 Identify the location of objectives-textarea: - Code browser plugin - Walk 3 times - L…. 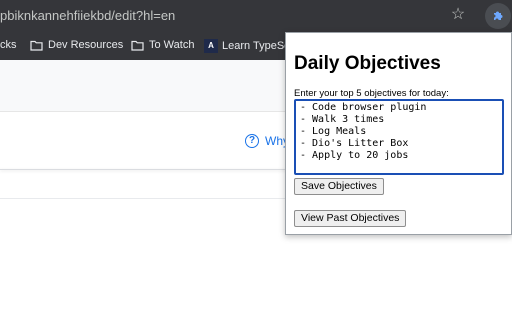
(399, 137).